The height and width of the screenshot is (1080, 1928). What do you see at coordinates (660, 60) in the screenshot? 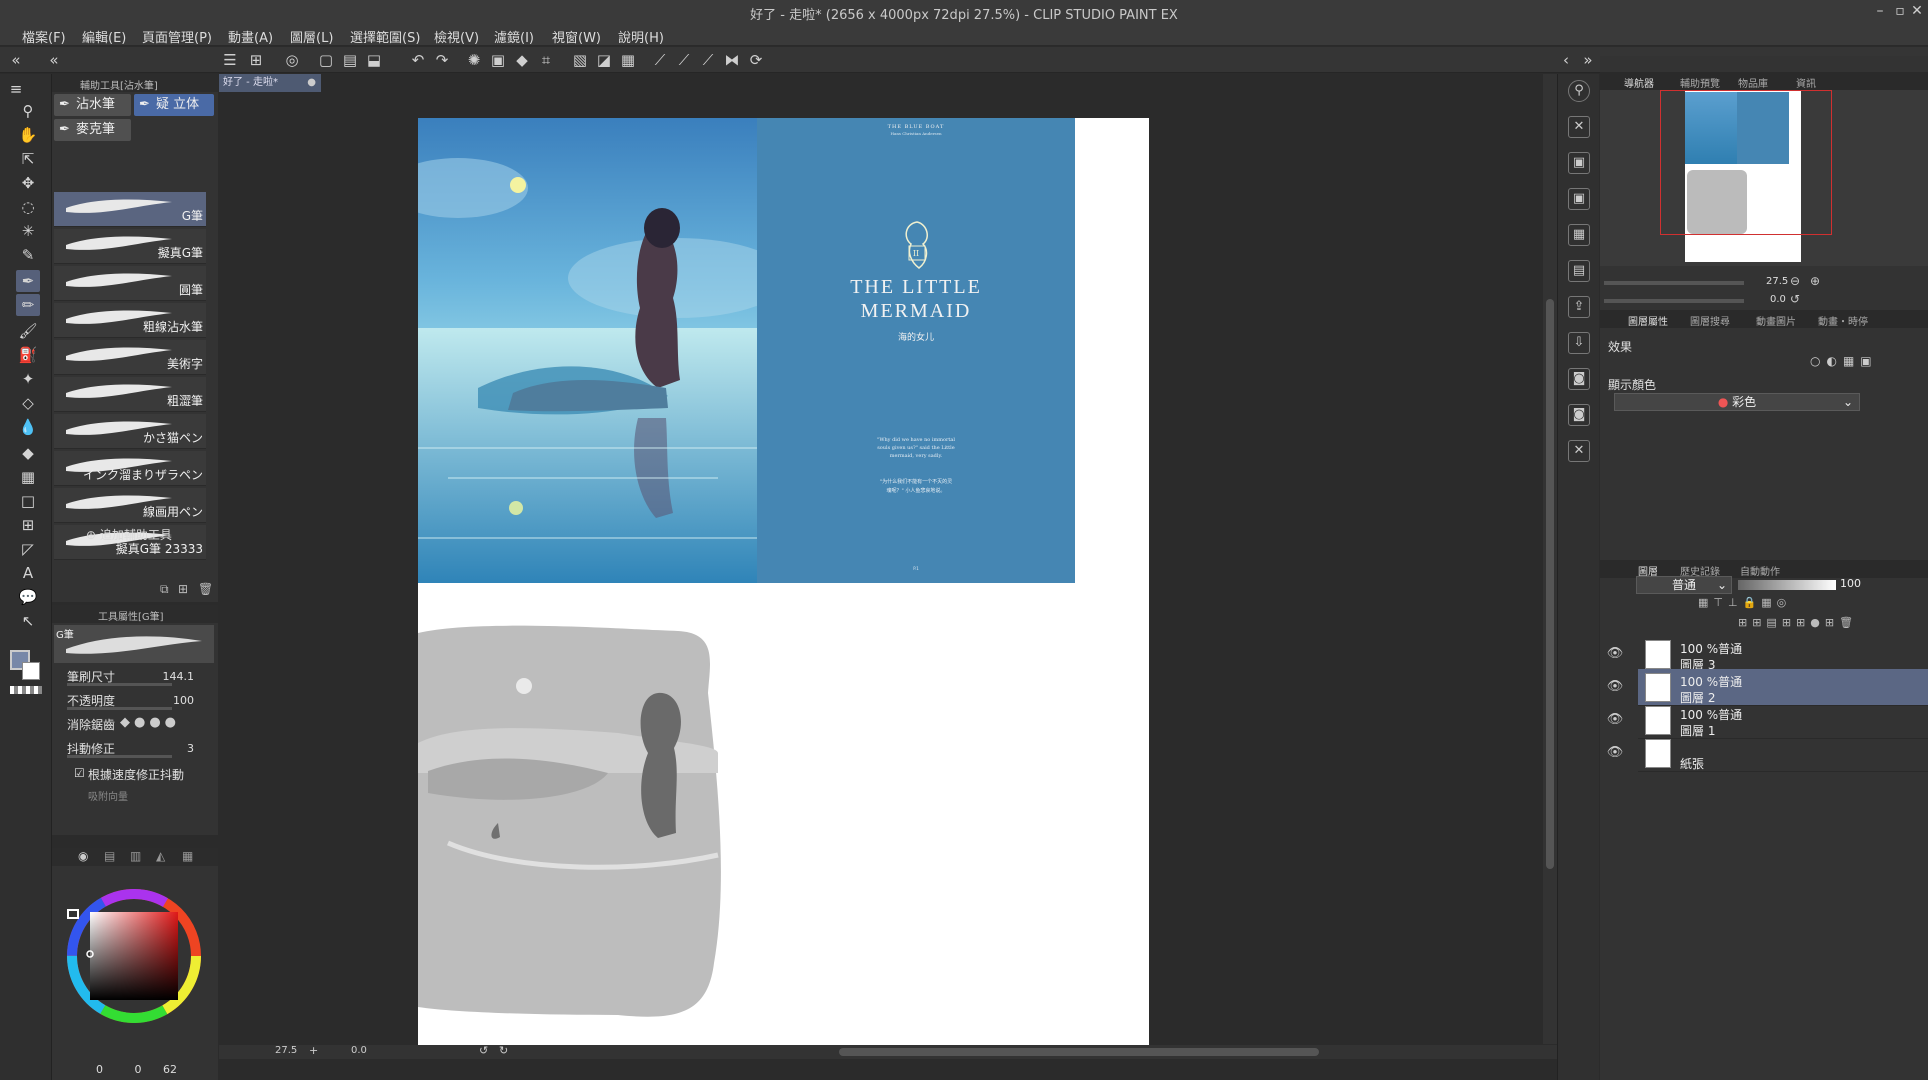
I see `snap-ruler-icon: ⟋` at bounding box center [660, 60].